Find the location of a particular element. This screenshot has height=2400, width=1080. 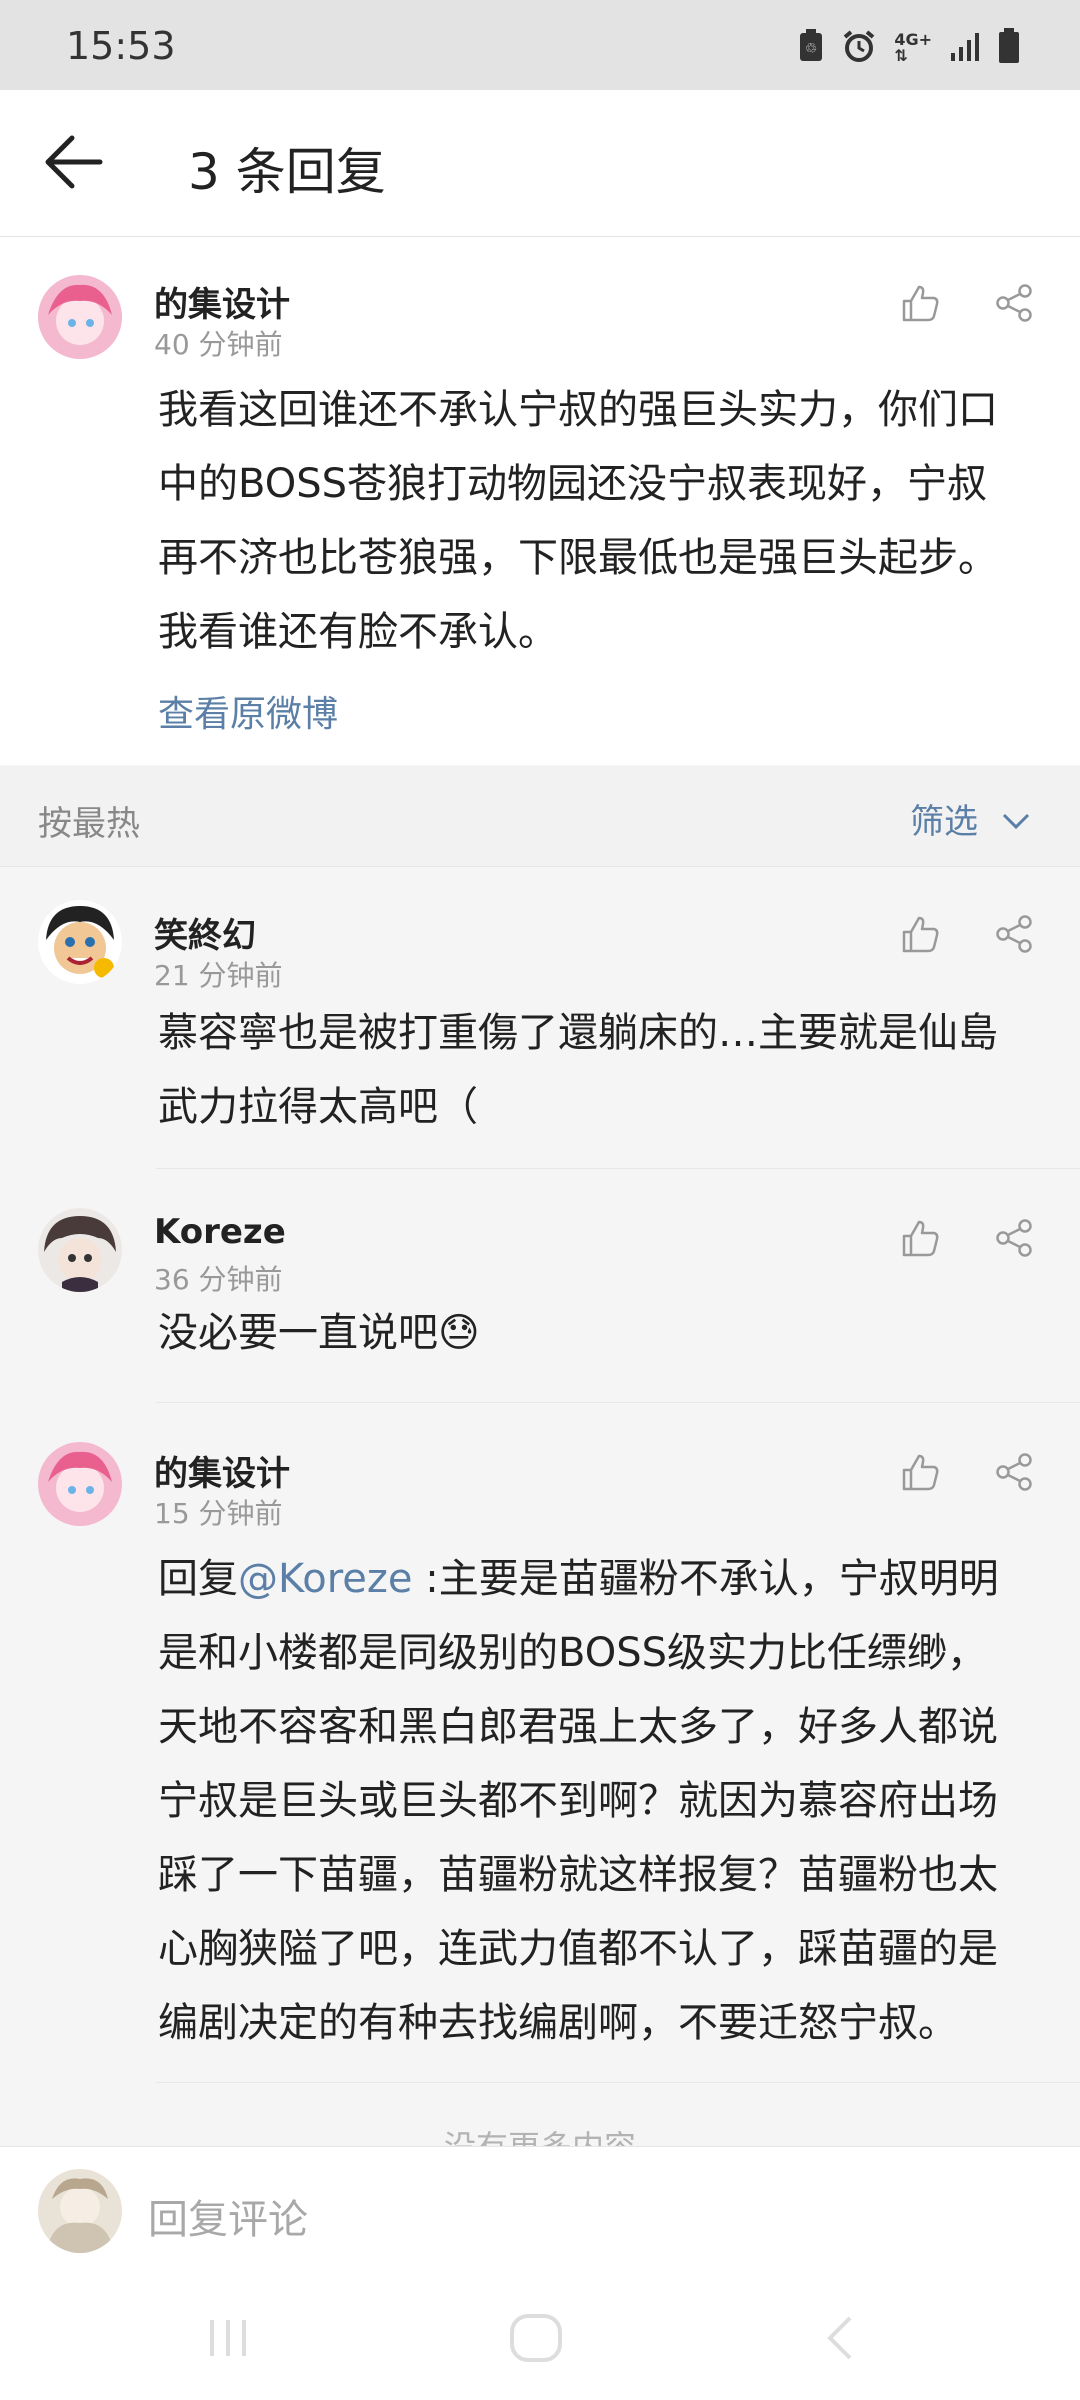

status-bar: 15:53 ♲ 4G+ ⇅ is located at coordinates (540, 45).